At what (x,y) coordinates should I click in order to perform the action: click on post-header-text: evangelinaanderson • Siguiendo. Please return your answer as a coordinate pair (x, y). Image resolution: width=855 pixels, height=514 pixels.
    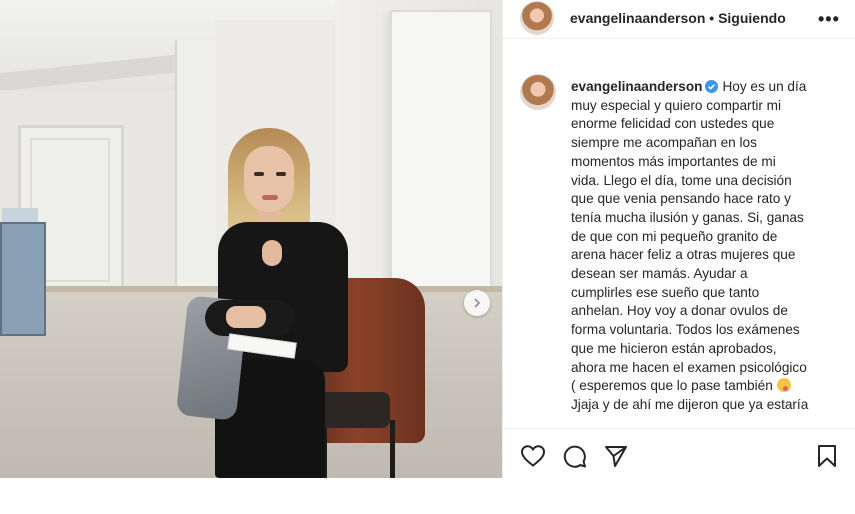
    Looking at the image, I should click on (678, 18).